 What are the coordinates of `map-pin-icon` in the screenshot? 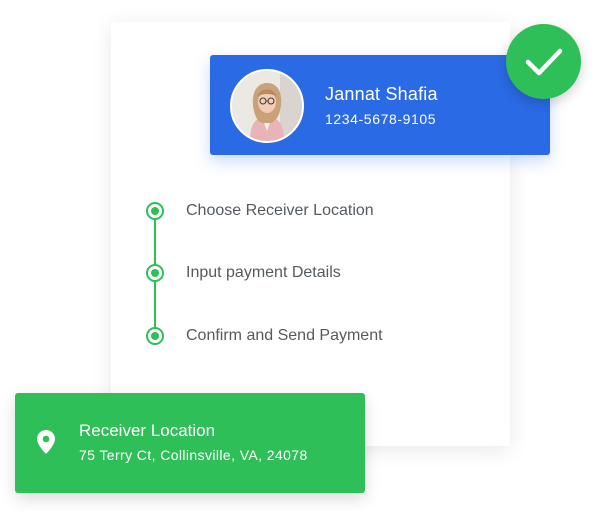 It's located at (46, 442).